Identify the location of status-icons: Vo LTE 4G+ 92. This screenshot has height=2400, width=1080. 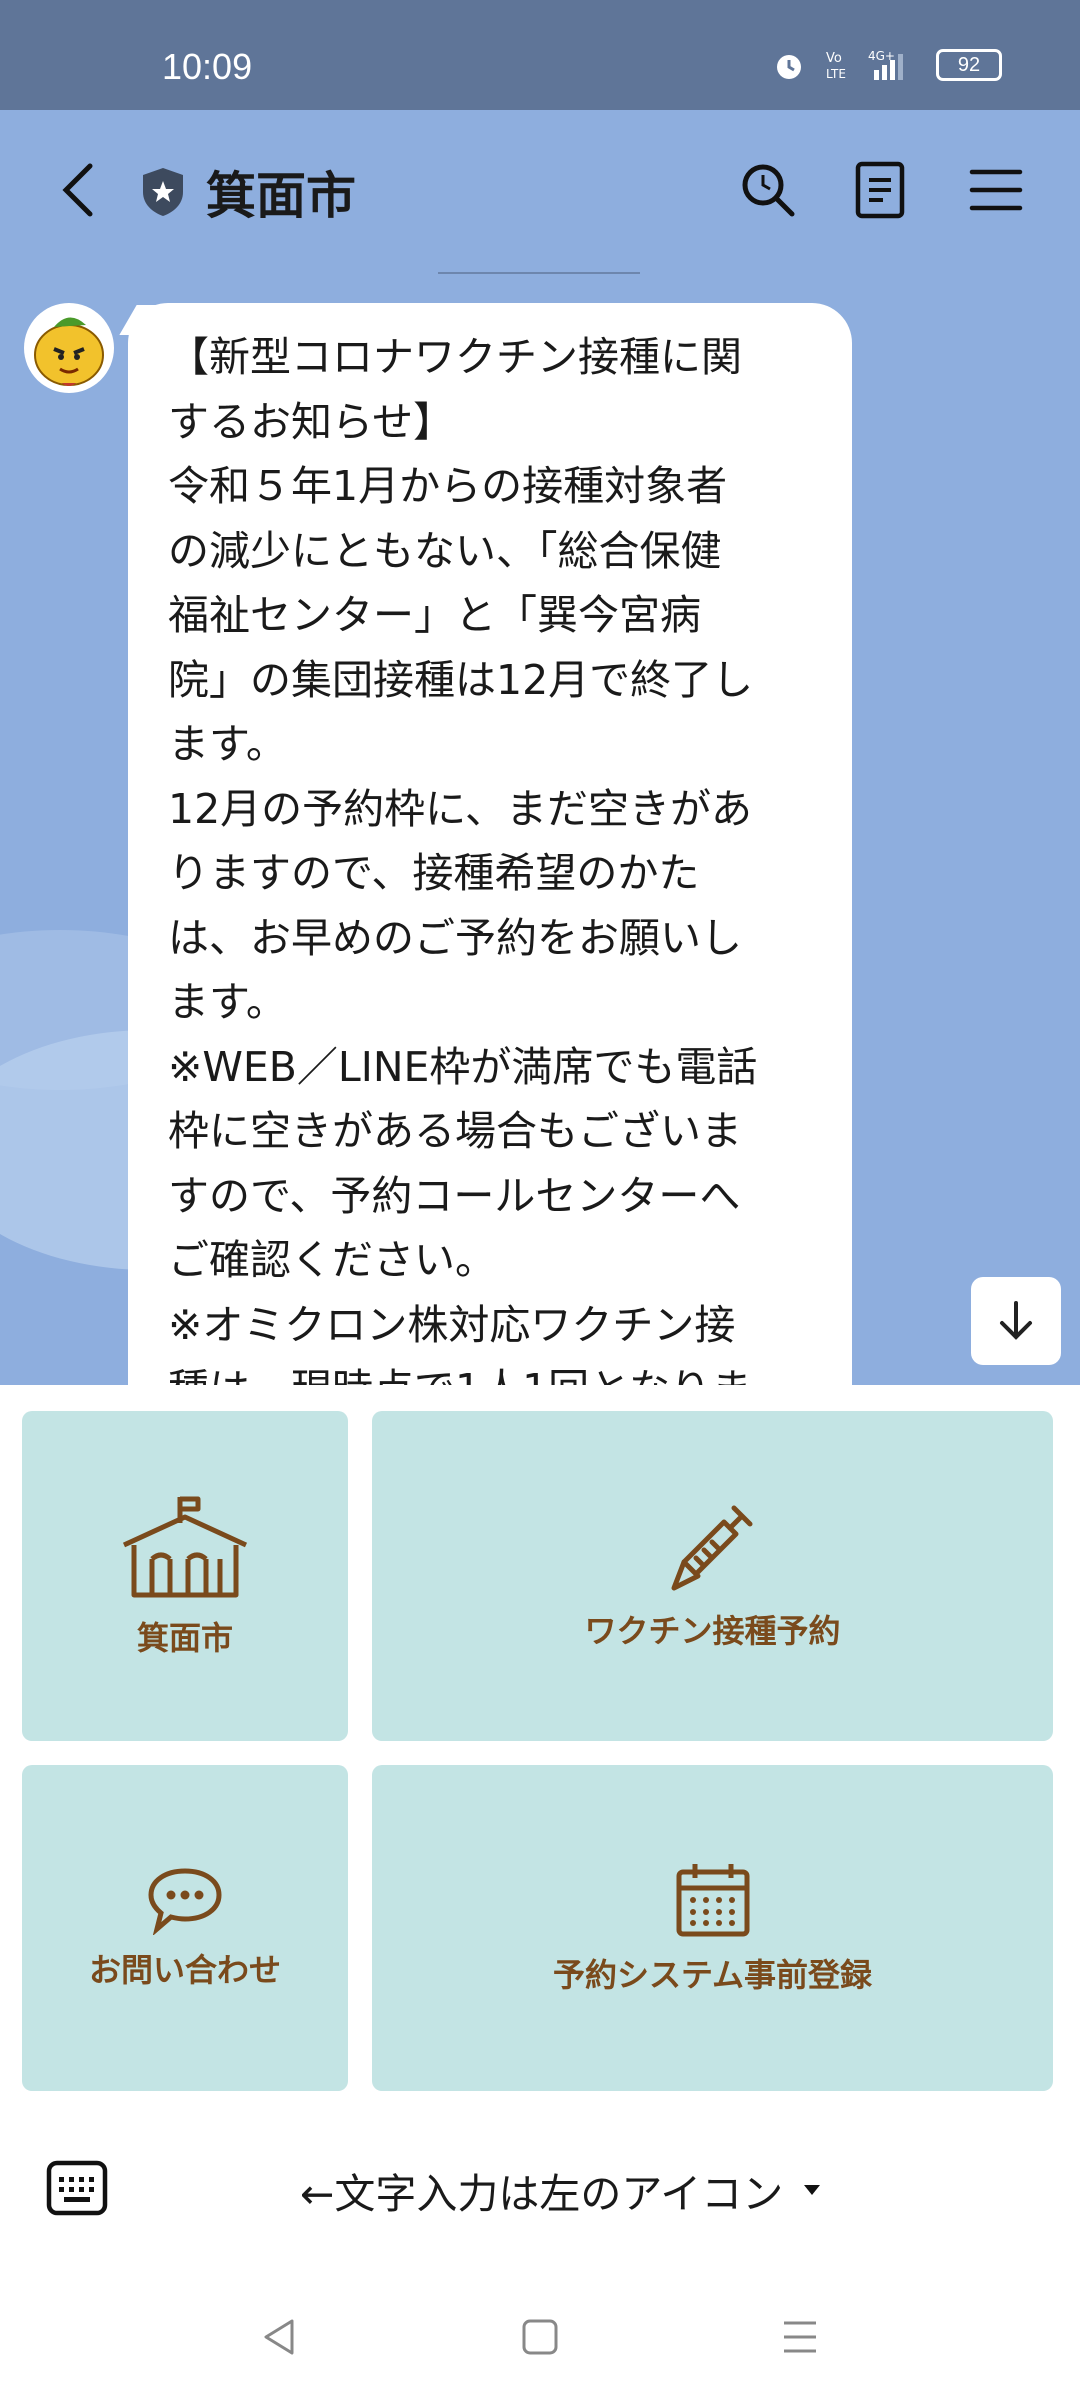
(887, 65).